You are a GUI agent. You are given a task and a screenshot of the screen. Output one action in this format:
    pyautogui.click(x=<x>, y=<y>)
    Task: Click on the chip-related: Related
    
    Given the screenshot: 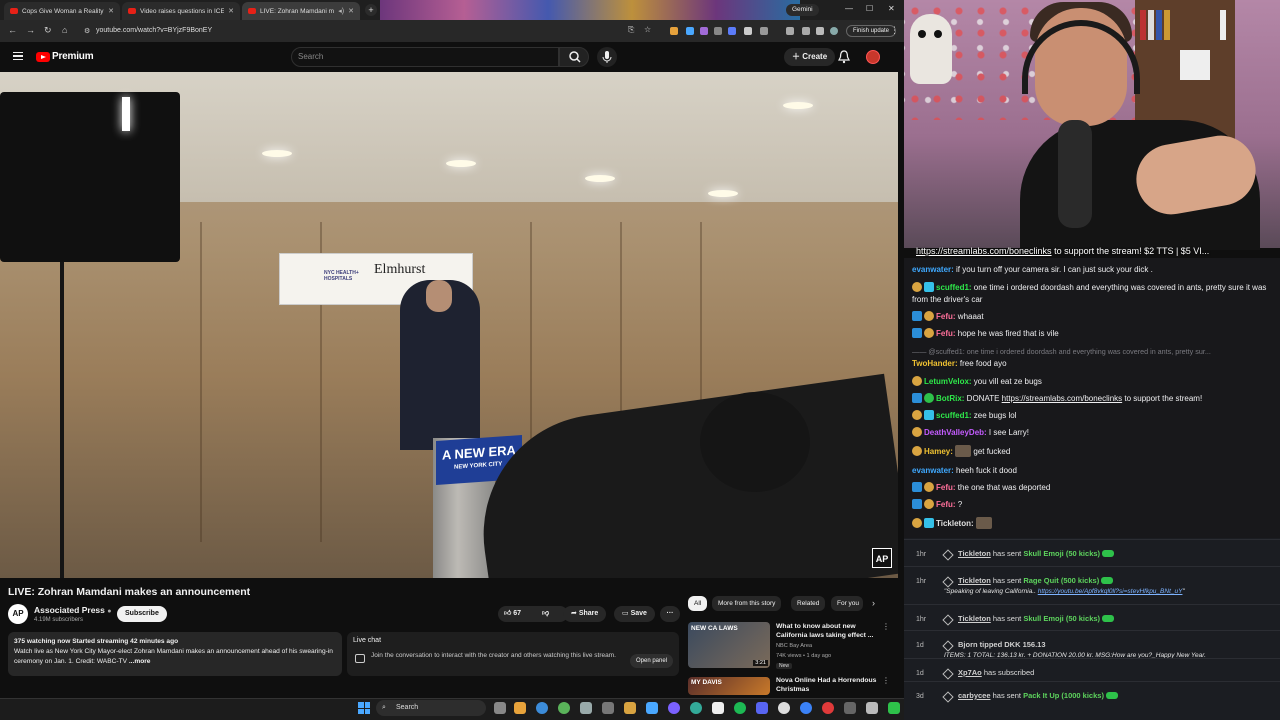 What is the action you would take?
    pyautogui.click(x=808, y=603)
    